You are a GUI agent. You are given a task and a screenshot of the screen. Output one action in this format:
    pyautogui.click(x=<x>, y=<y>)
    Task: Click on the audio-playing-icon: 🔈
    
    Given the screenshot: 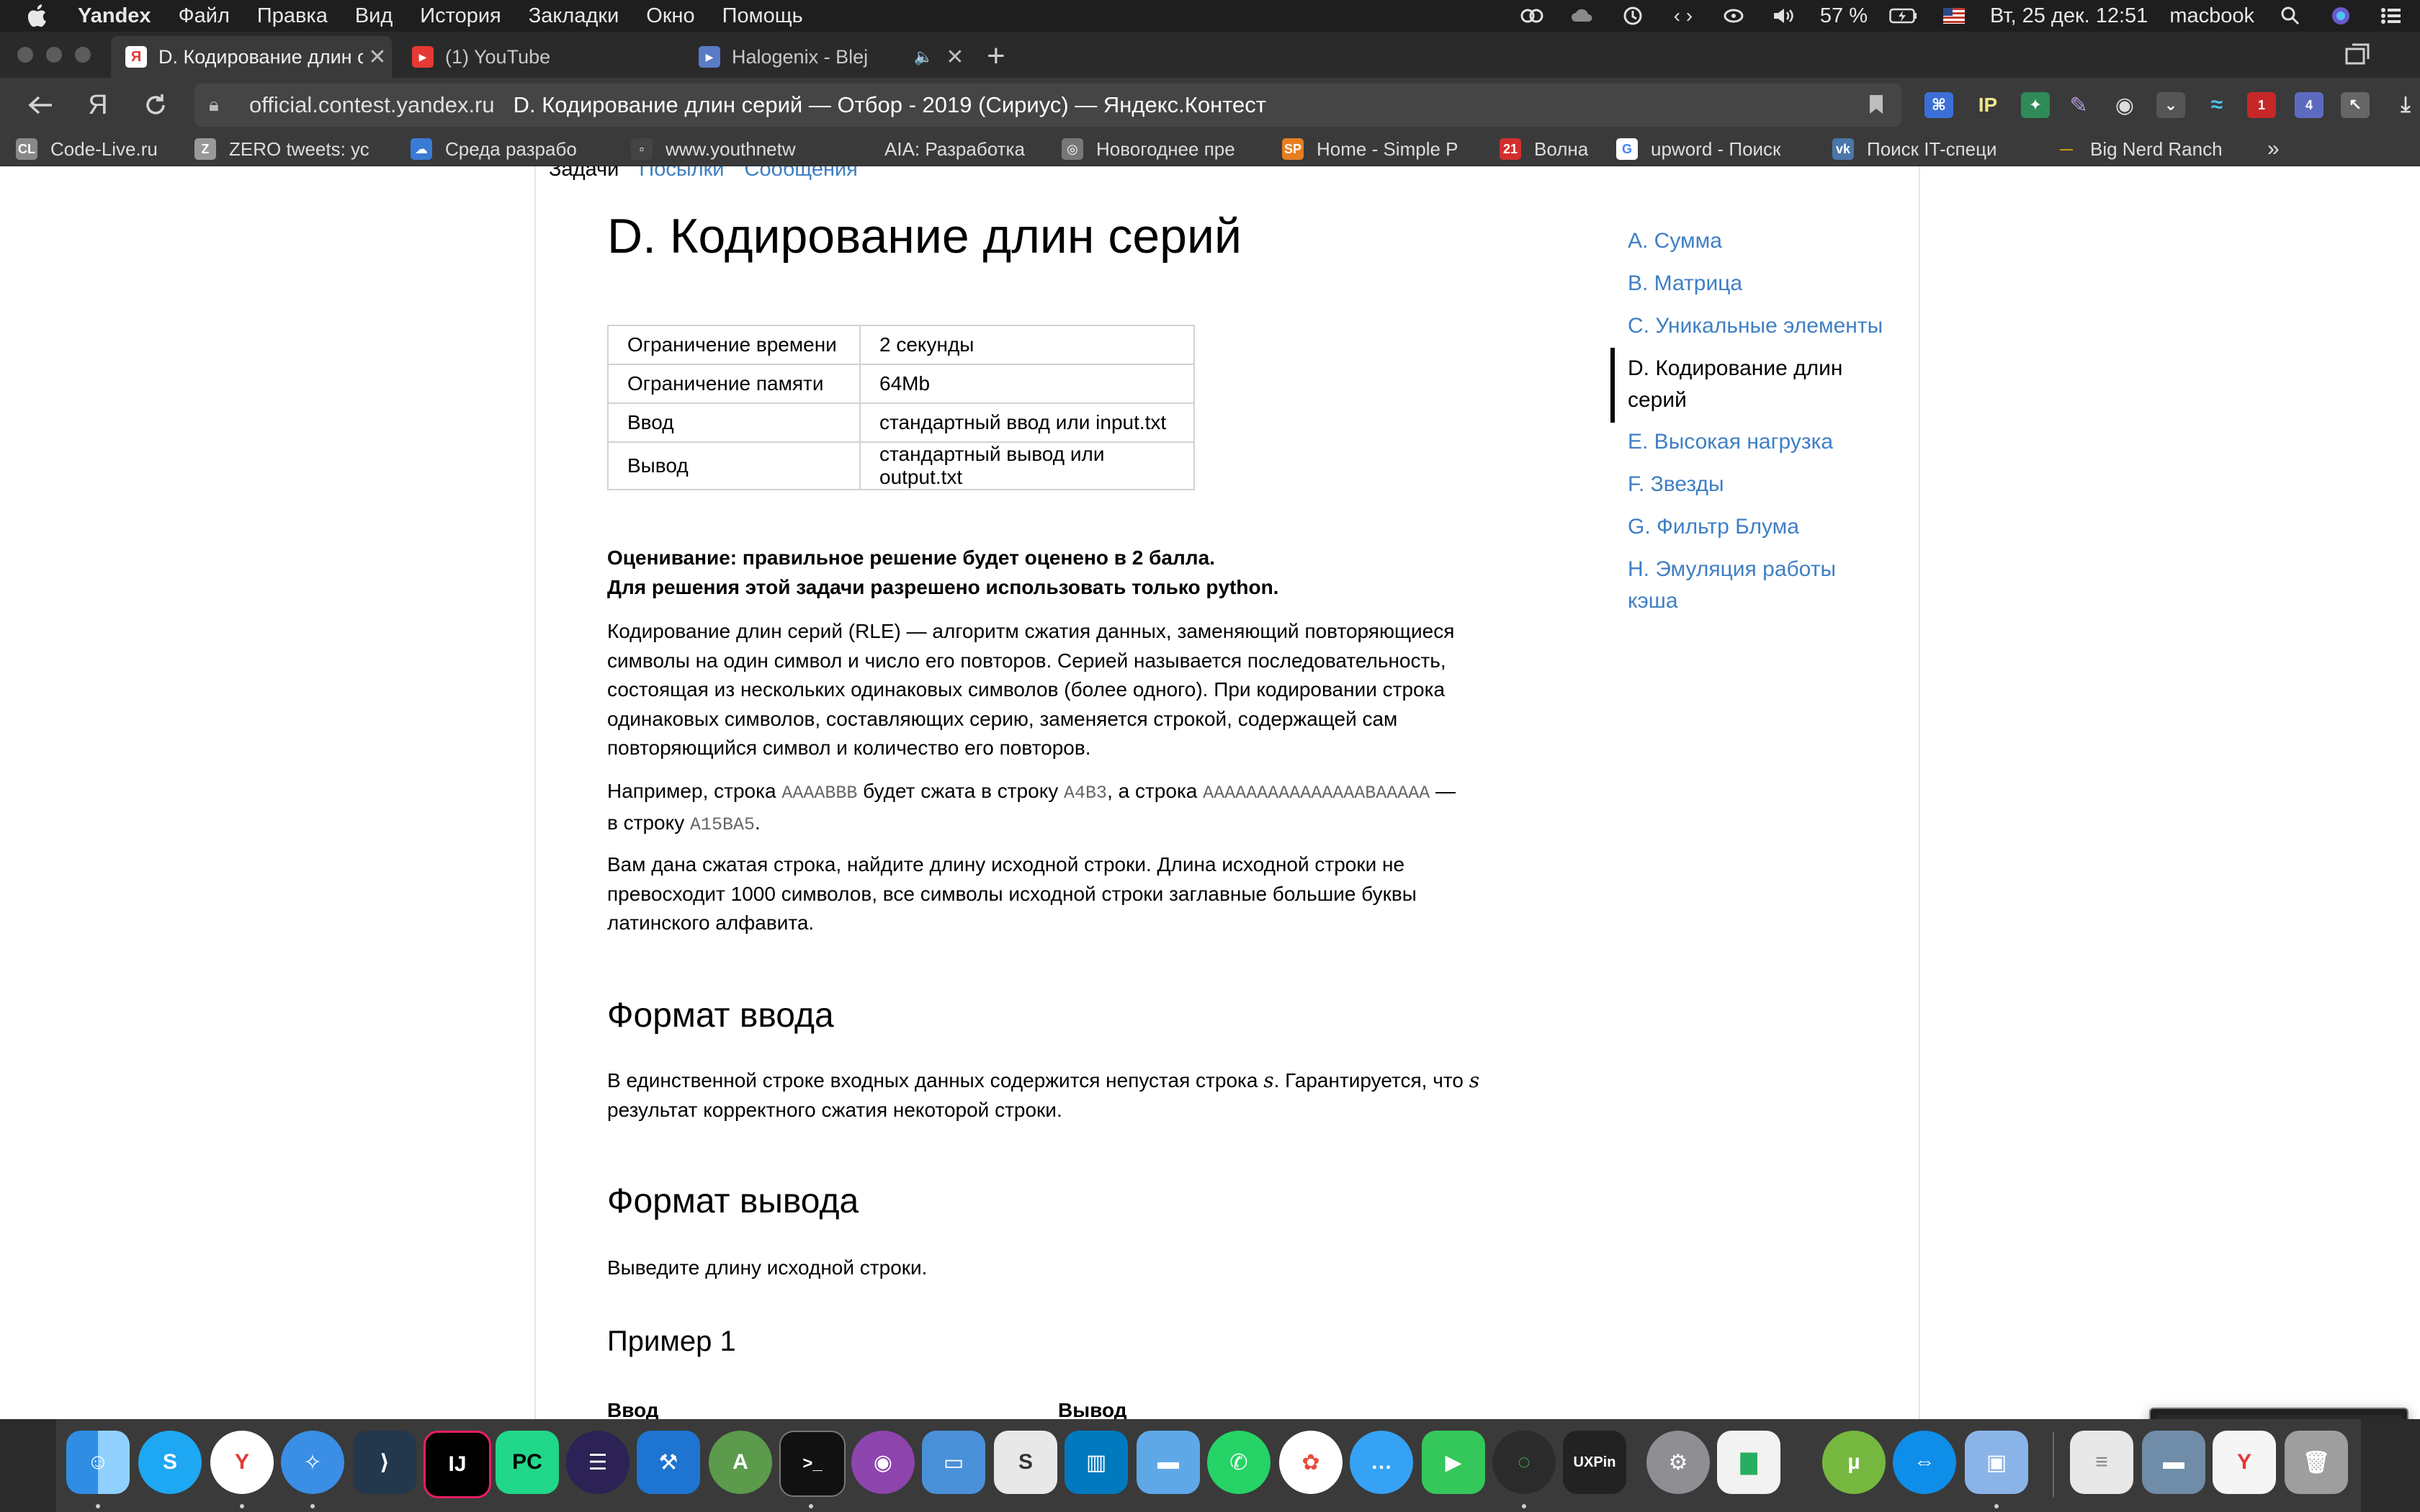 What is the action you would take?
    pyautogui.click(x=923, y=57)
    